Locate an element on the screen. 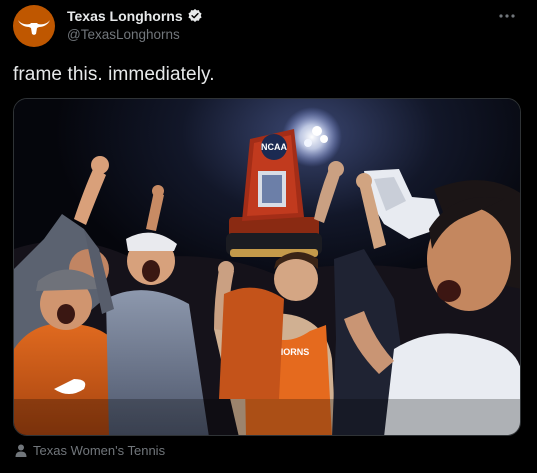 The width and height of the screenshot is (537, 473). longhorn-logo-icon is located at coordinates (34, 27).